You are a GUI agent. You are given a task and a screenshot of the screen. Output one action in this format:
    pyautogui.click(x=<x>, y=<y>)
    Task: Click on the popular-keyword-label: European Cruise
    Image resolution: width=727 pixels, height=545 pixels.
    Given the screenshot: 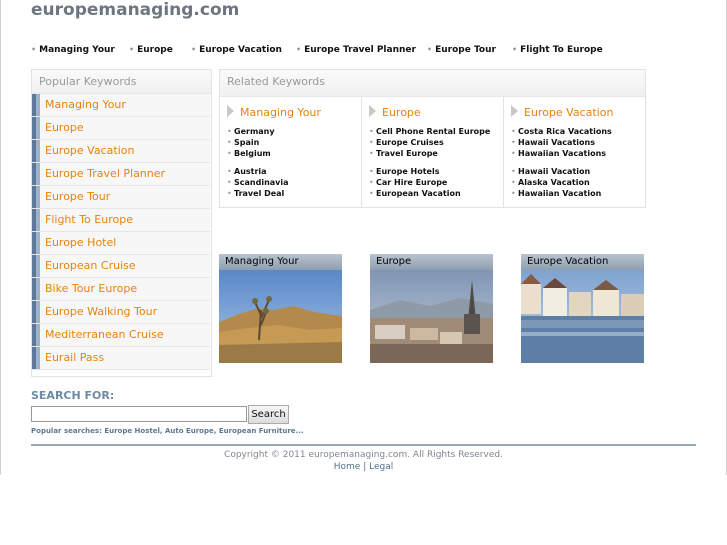 What is the action you would take?
    pyautogui.click(x=90, y=265)
    